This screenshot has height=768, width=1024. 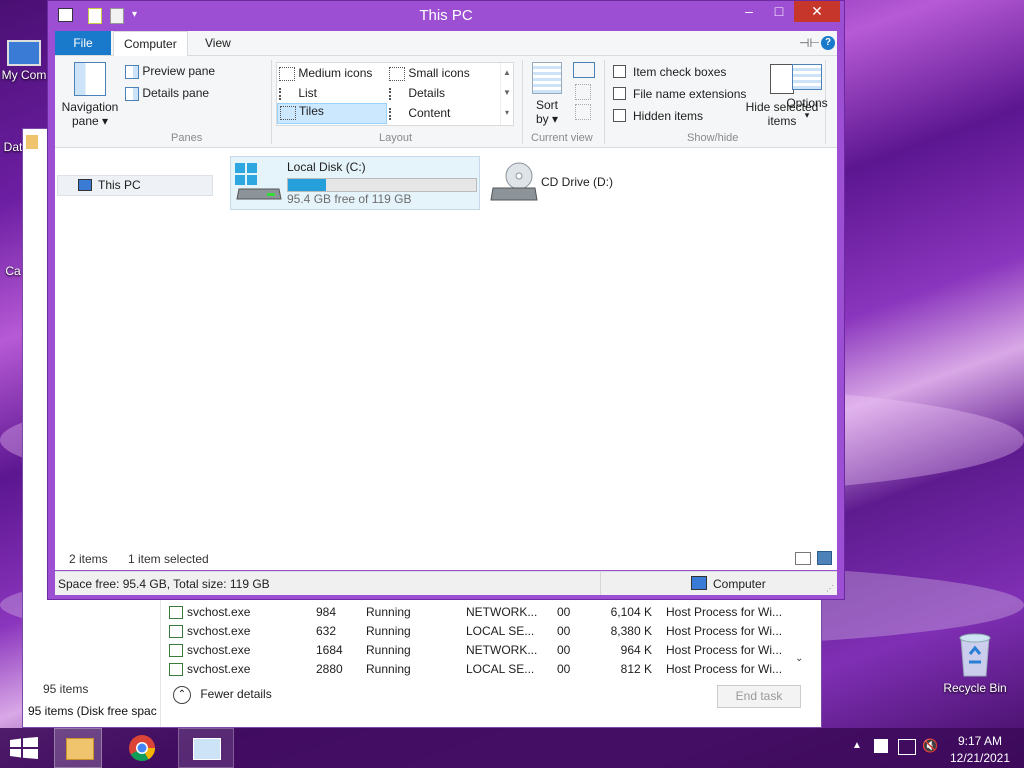 I want to click on volume-muted-icon: 🔇, so click(x=930, y=746).